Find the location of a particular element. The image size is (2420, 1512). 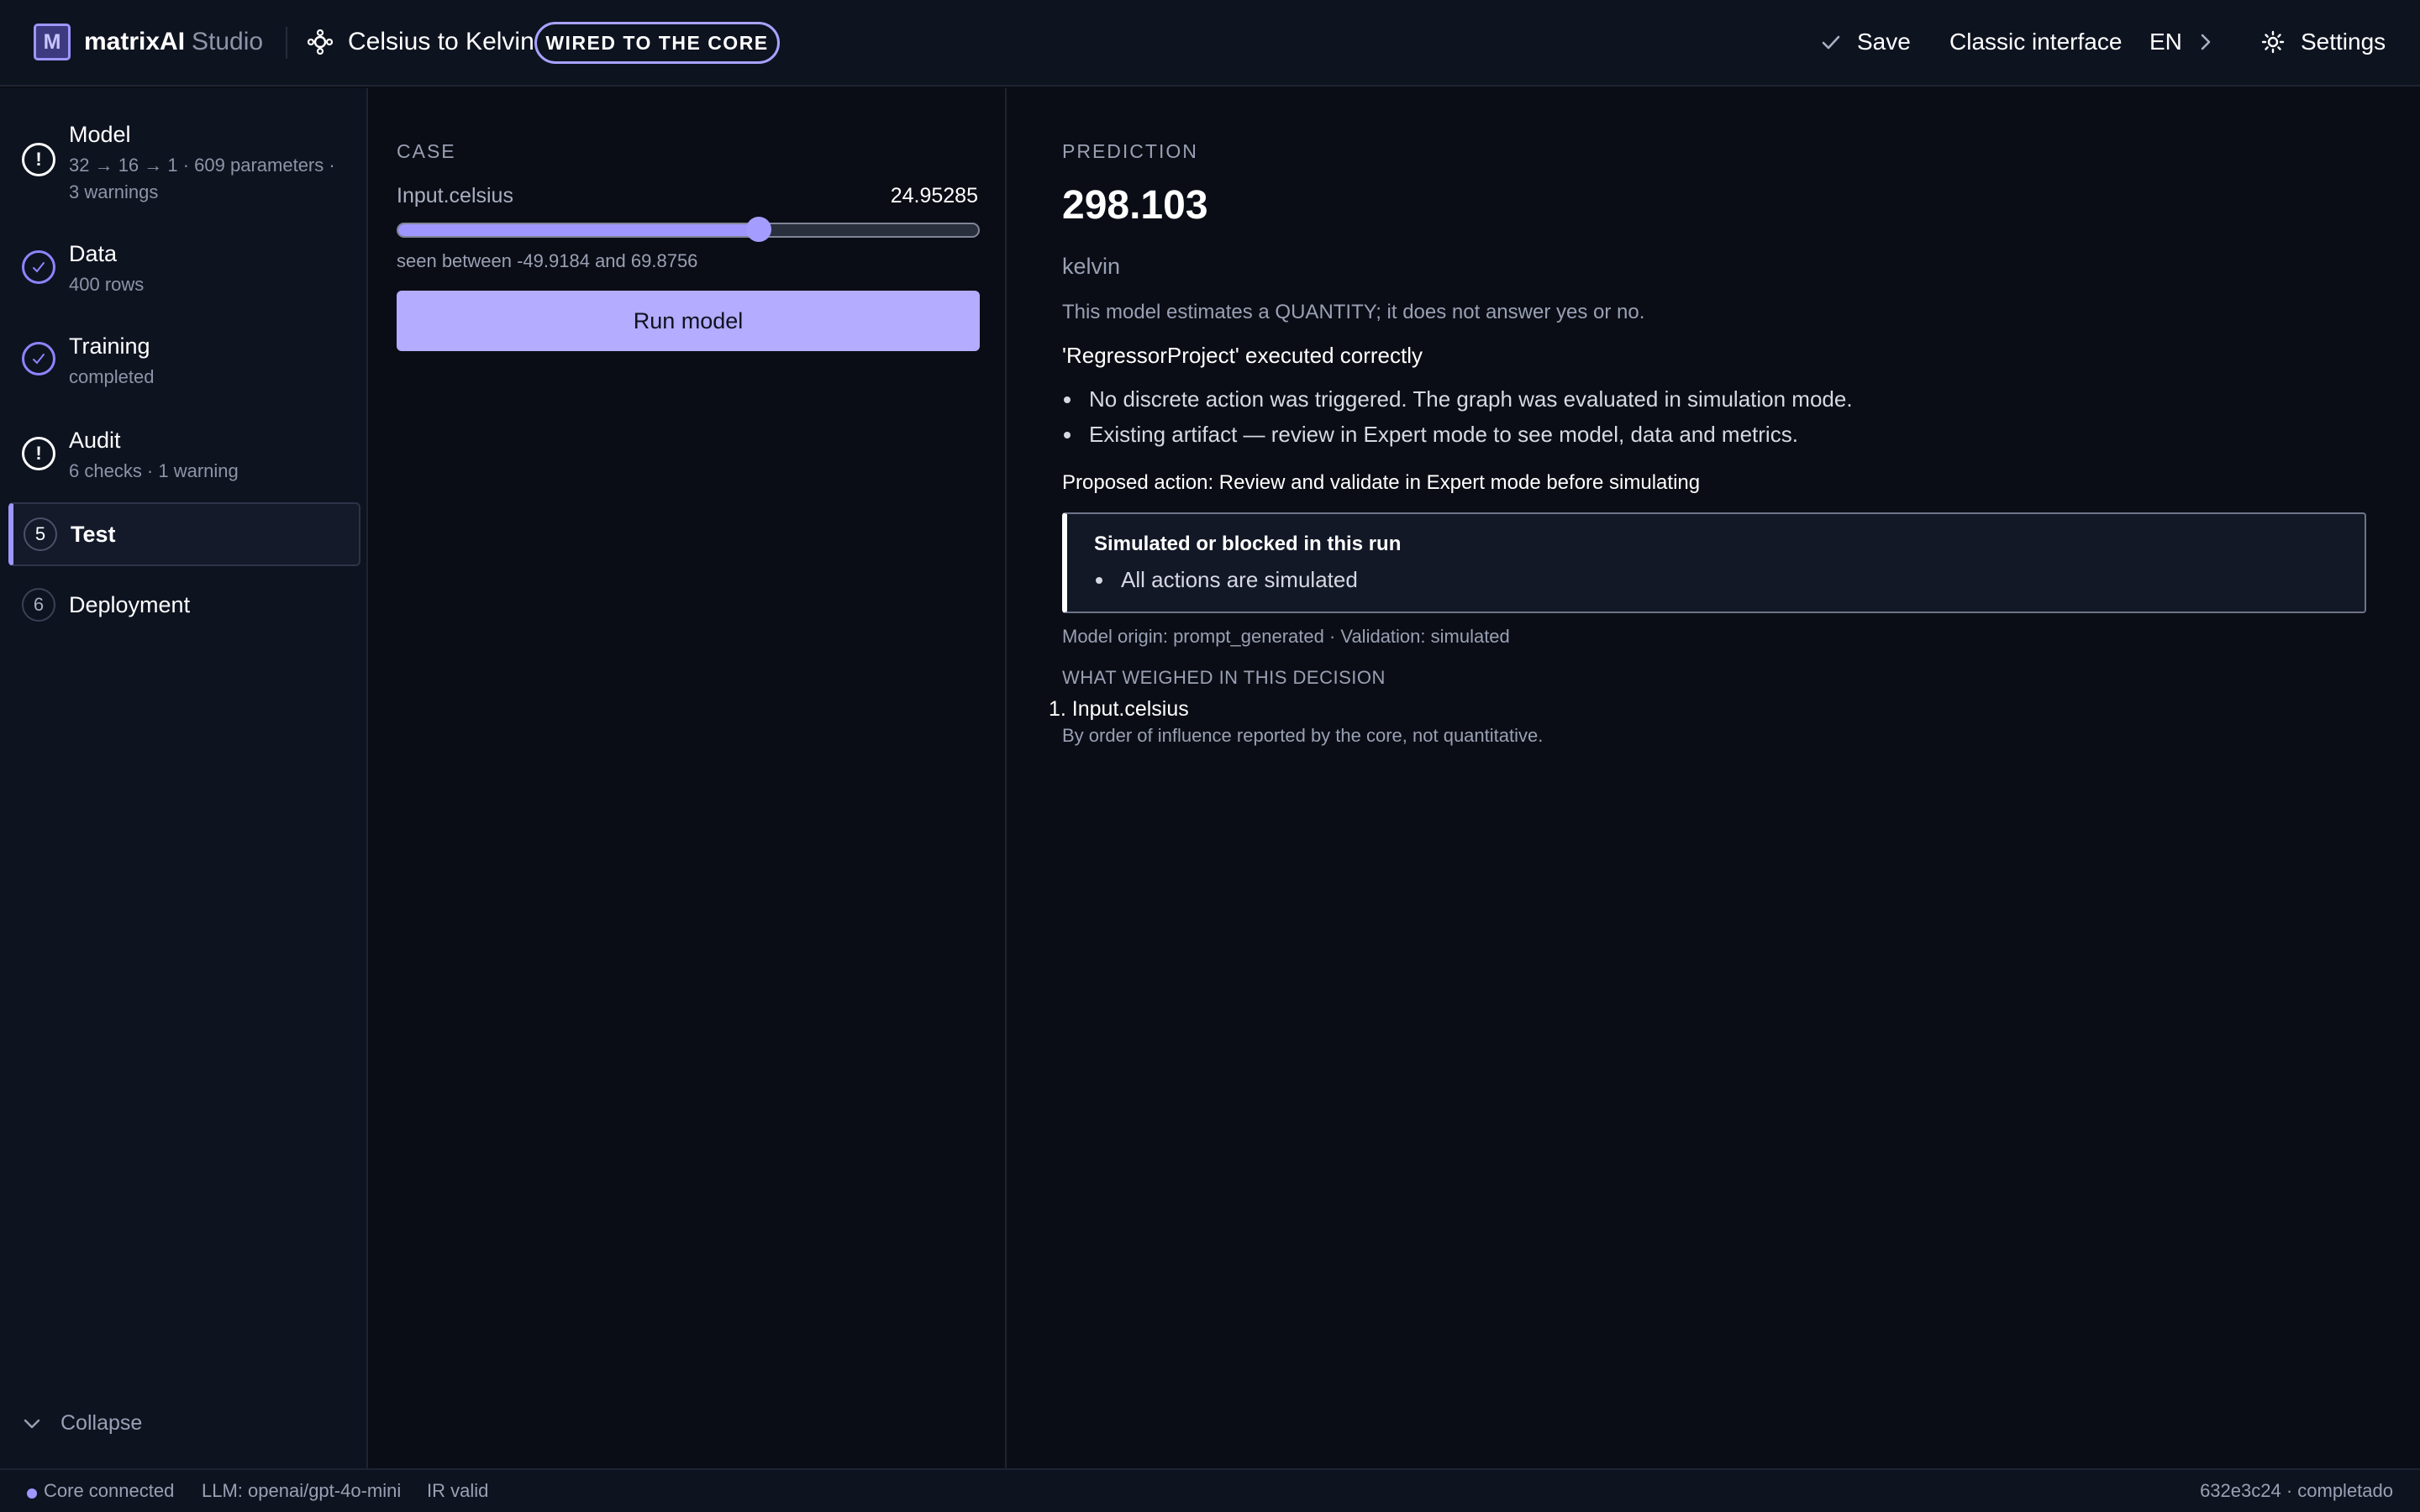

classic-interface-button: Classic interface is located at coordinates (2036, 42).